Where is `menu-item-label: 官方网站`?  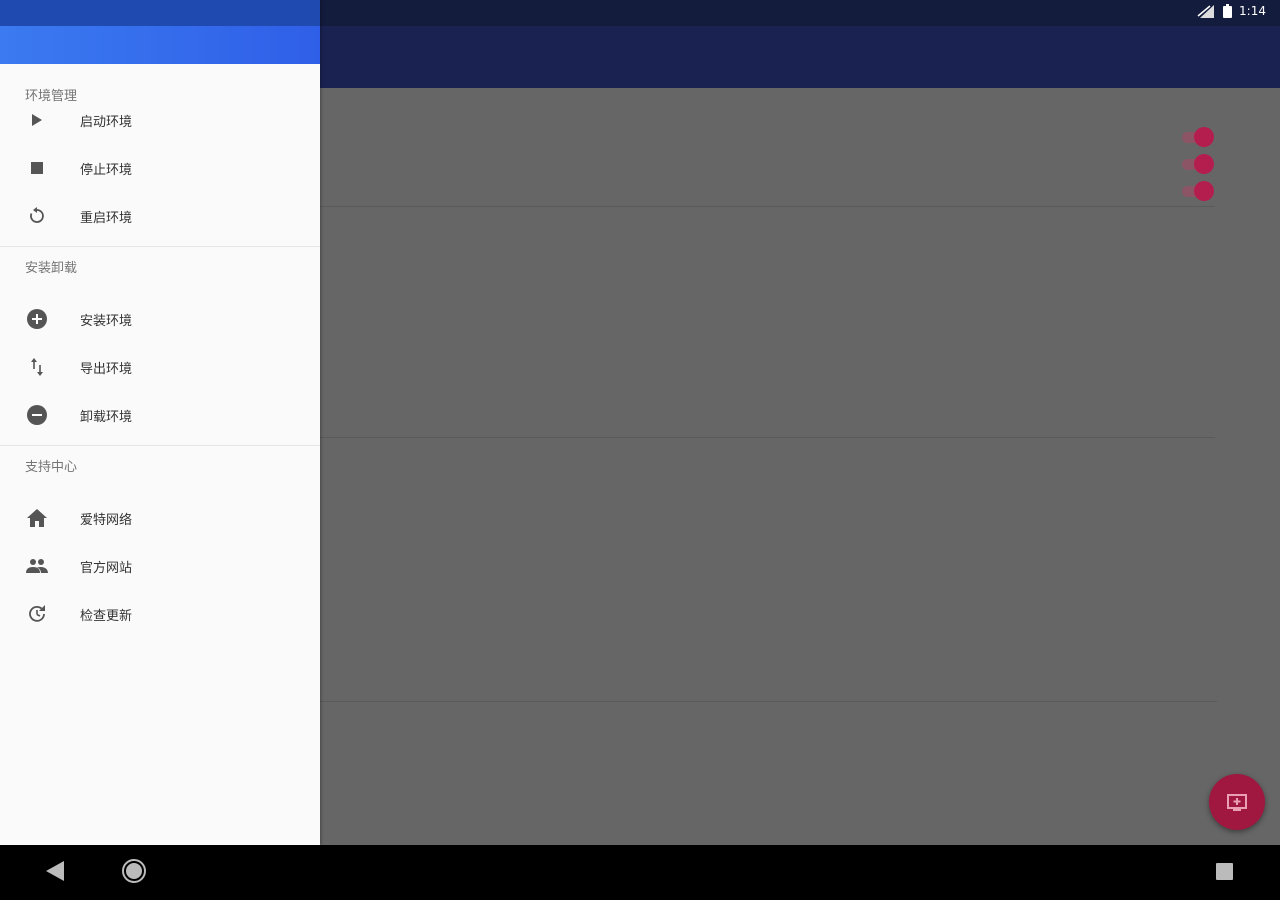
menu-item-label: 官方网站 is located at coordinates (106, 568).